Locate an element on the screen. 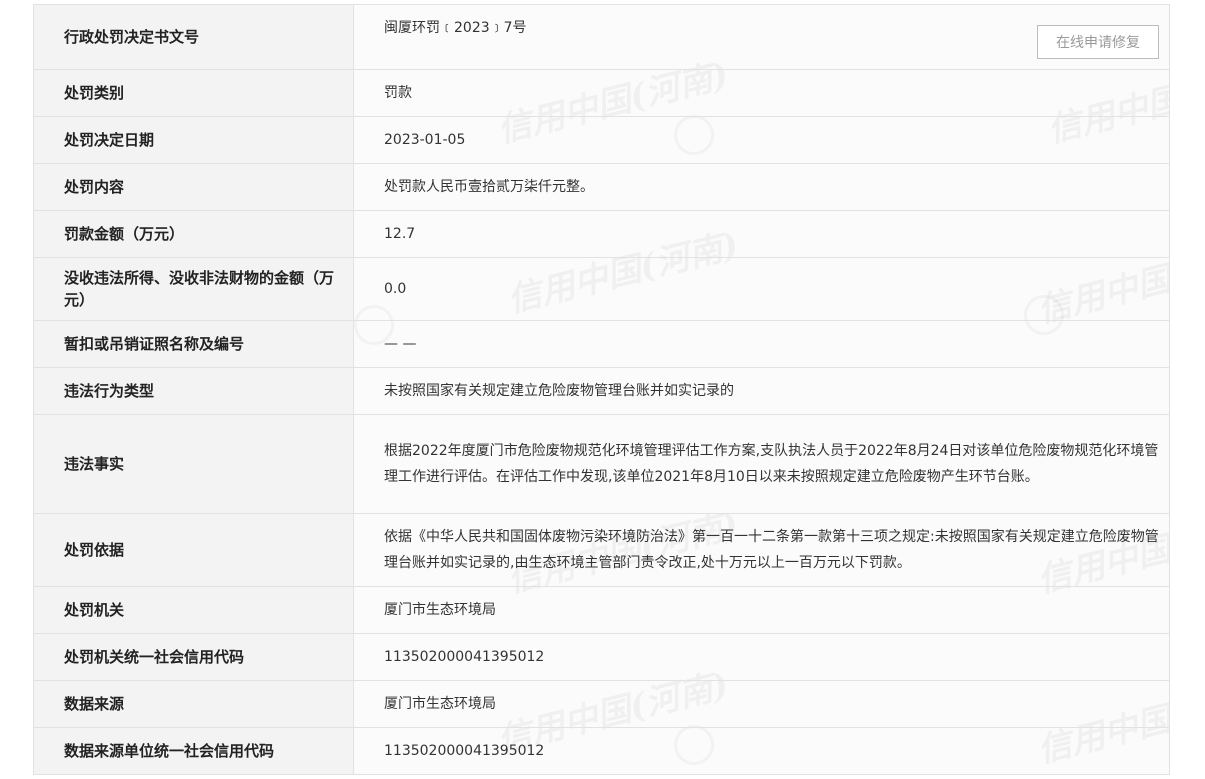 The width and height of the screenshot is (1205, 779). row-fine-amount: 罚款金额（万元） 12.7 is located at coordinates (601, 234).